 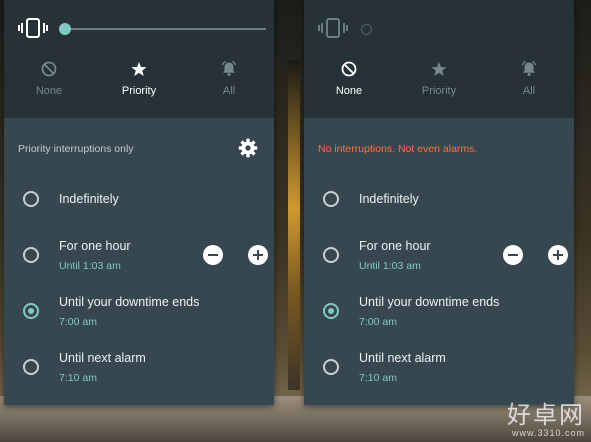 I want to click on watermark-url: www.3310.com, so click(x=548, y=433).